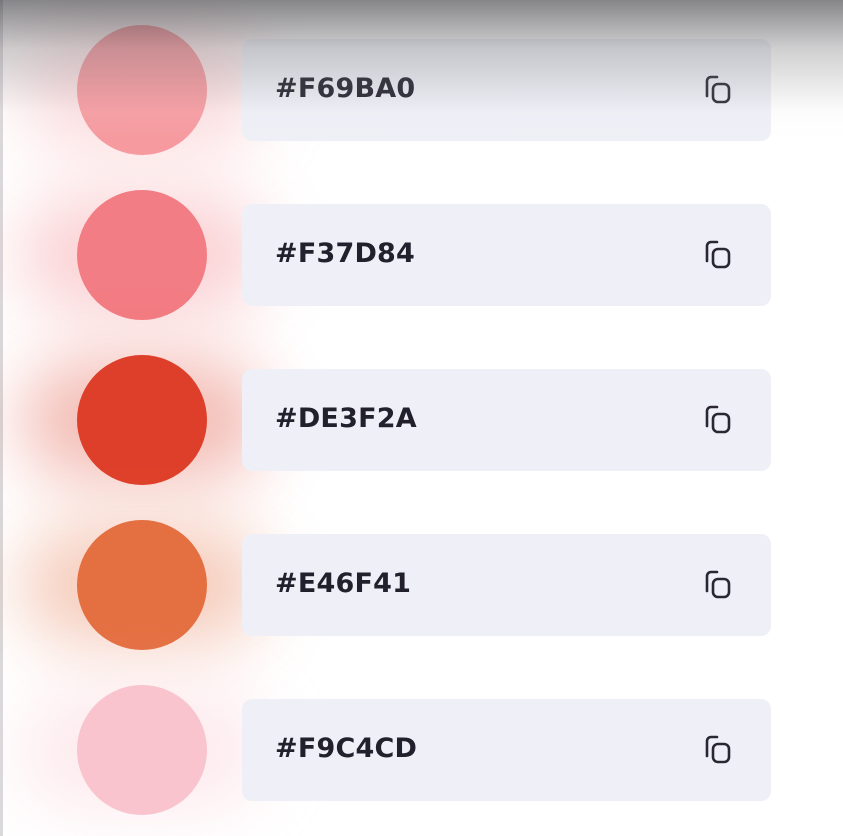 The height and width of the screenshot is (836, 843). What do you see at coordinates (346, 748) in the screenshot?
I see `hex-code-label: #F9C4CD` at bounding box center [346, 748].